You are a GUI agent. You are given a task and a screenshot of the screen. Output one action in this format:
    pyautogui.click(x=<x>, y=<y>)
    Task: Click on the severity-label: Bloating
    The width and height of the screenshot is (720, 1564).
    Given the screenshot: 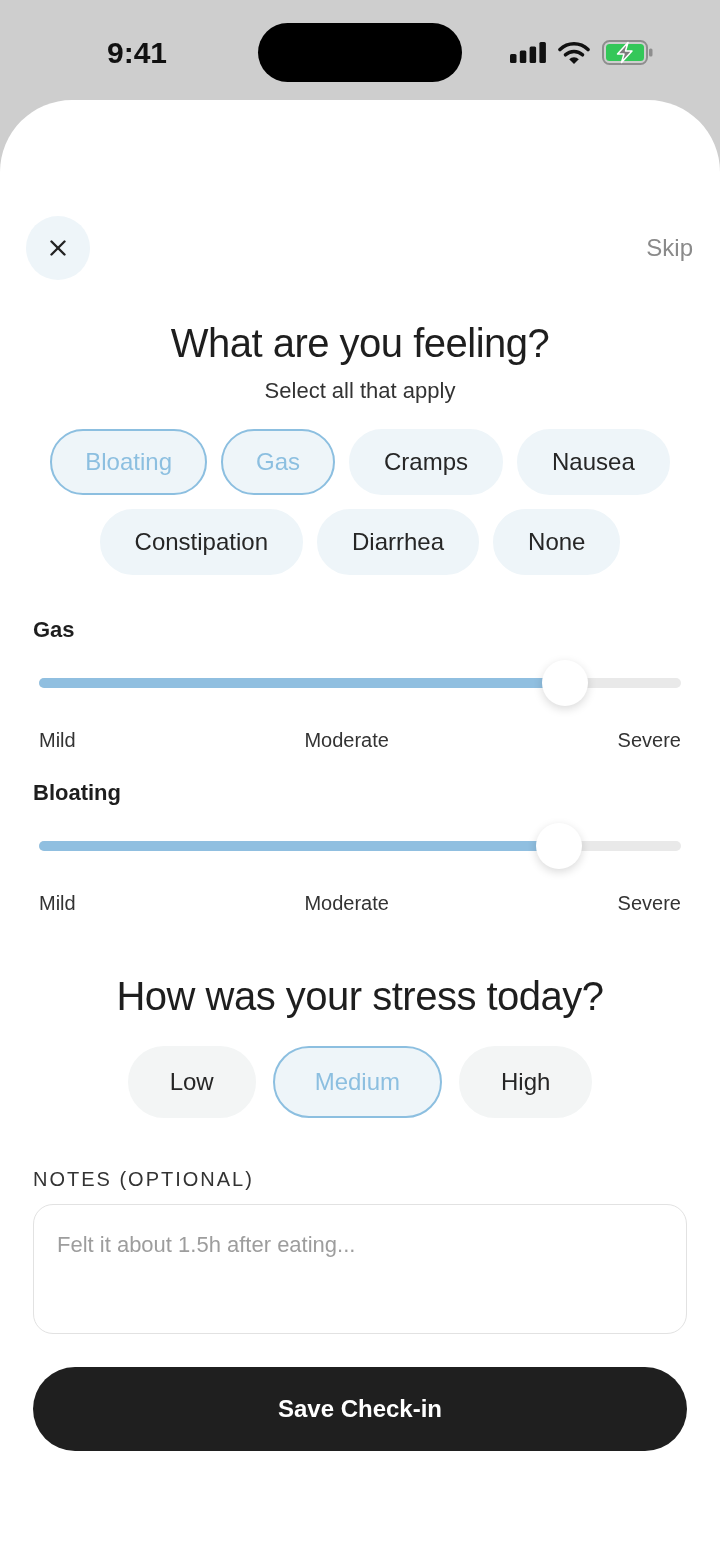 What is the action you would take?
    pyautogui.click(x=77, y=793)
    